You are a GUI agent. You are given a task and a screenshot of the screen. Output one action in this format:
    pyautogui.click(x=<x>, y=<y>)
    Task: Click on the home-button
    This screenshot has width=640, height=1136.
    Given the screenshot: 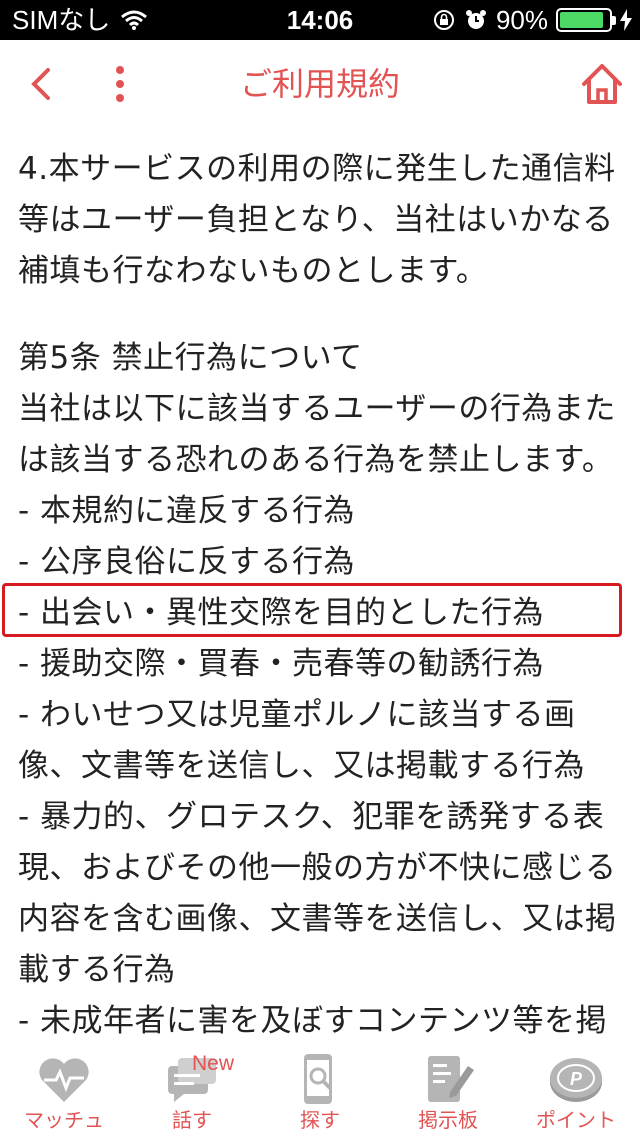 What is the action you would take?
    pyautogui.click(x=602, y=84)
    